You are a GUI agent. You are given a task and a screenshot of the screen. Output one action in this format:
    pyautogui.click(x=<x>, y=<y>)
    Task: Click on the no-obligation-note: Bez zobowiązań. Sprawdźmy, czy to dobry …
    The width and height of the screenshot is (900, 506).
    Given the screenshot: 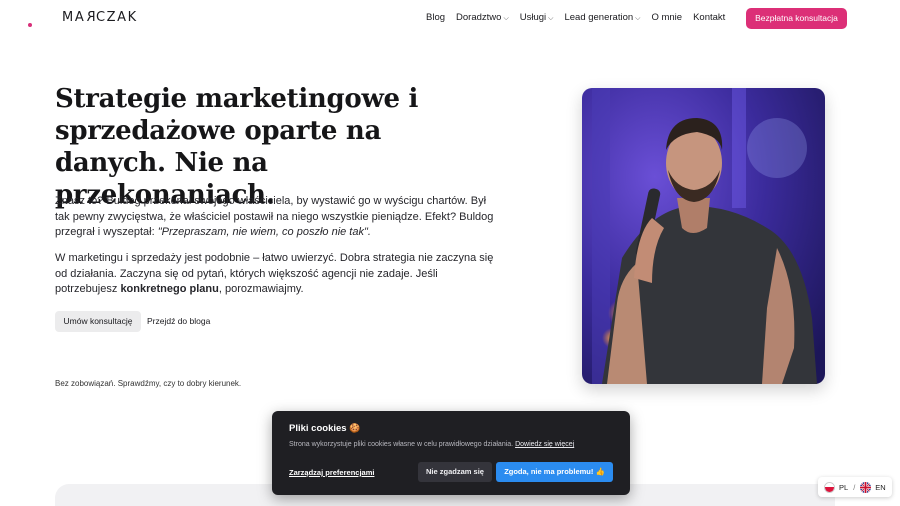 What is the action you would take?
    pyautogui.click(x=148, y=383)
    